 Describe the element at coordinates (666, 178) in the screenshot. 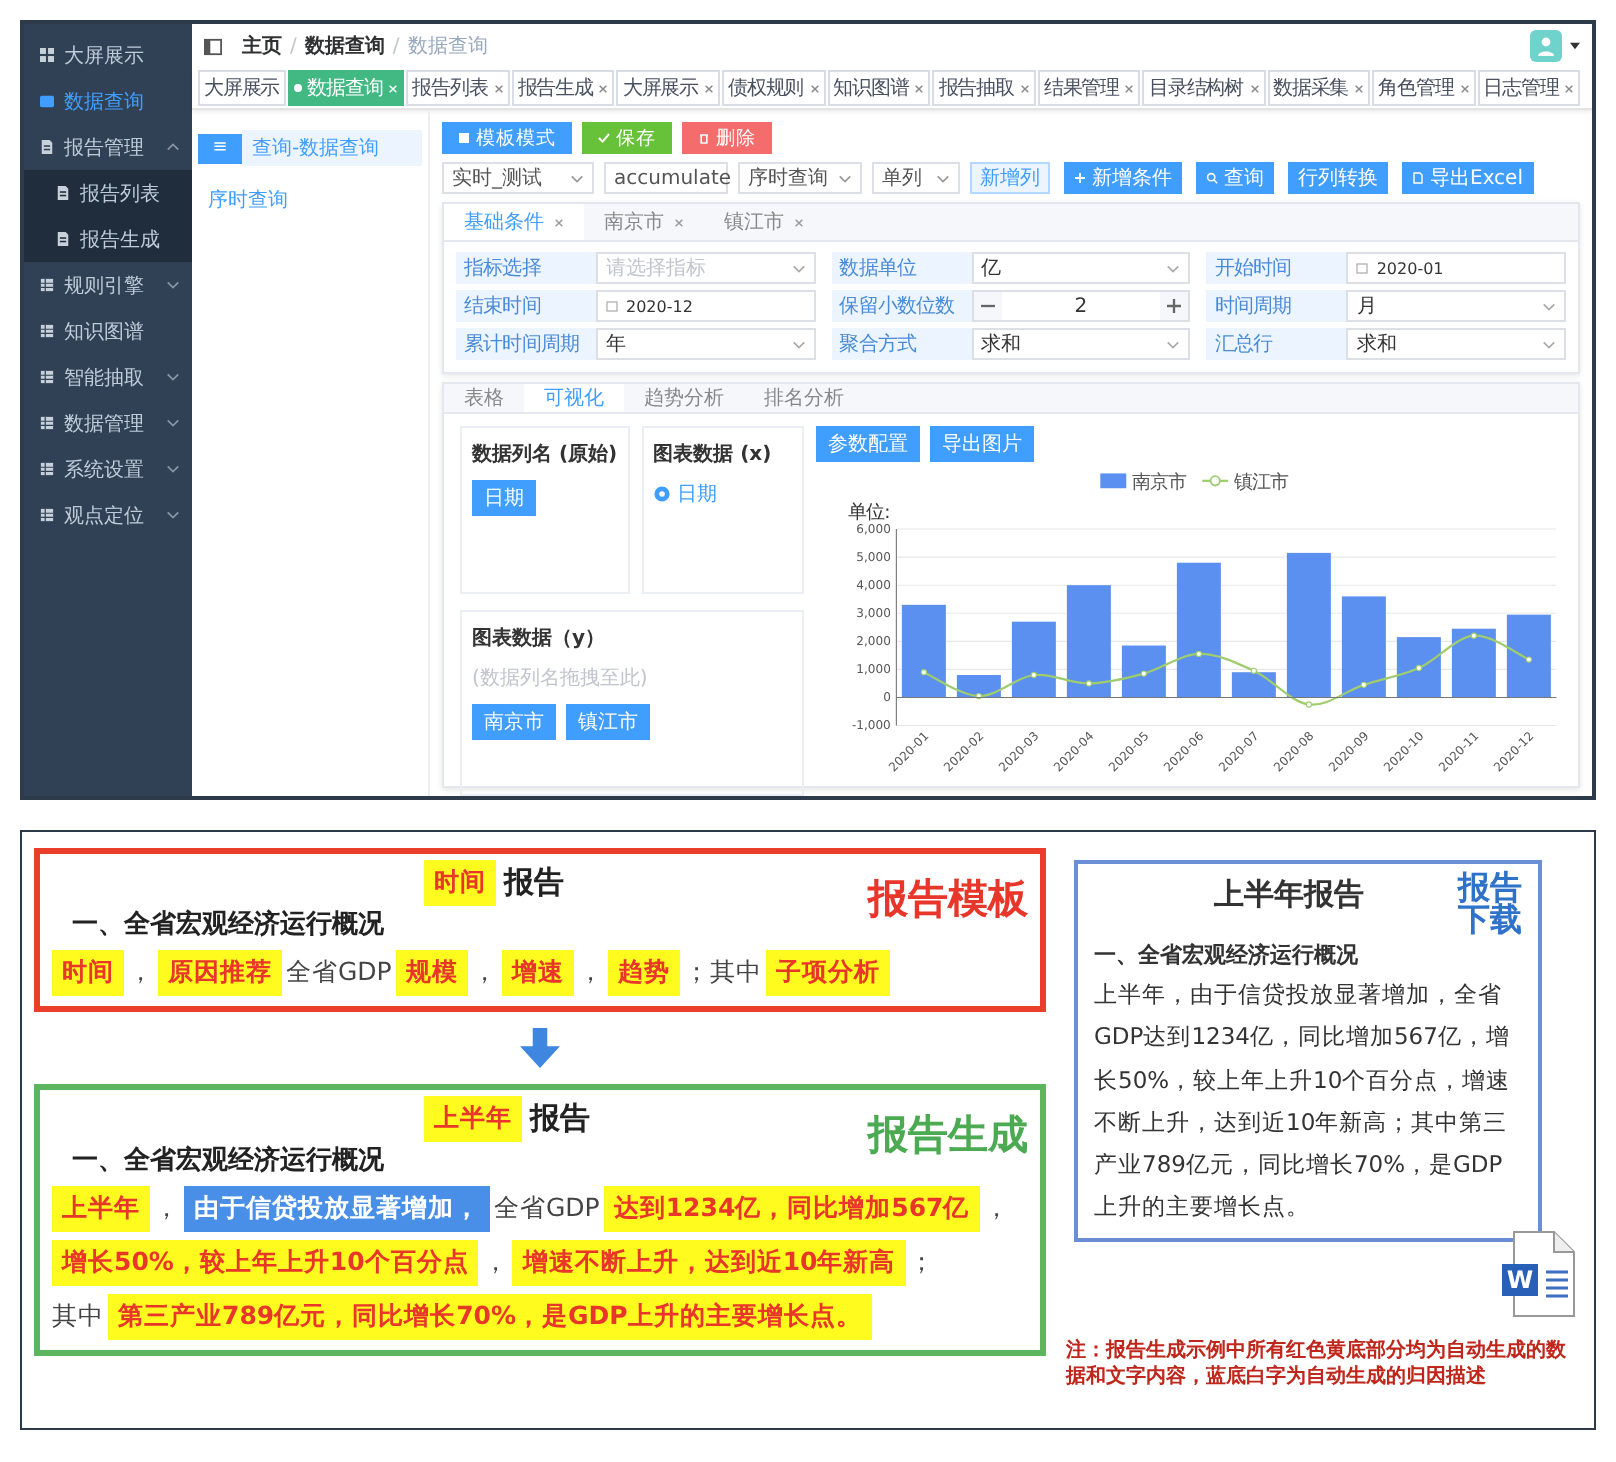

I see `select-field: accumulate` at that location.